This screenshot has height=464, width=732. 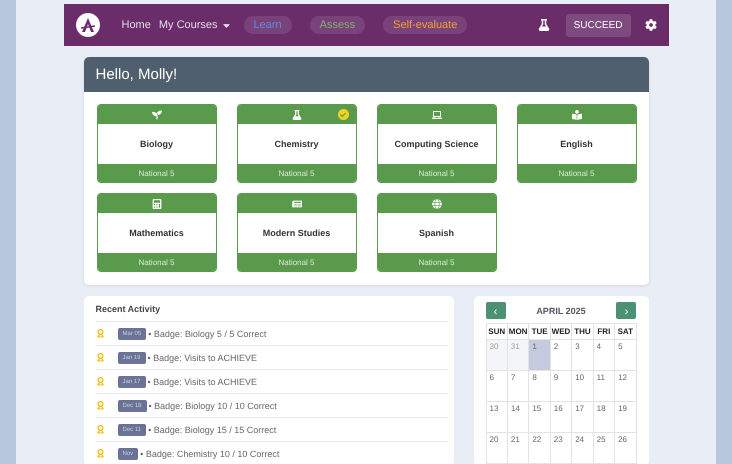 What do you see at coordinates (519, 417) in the screenshot?
I see `calendar-day: 14` at bounding box center [519, 417].